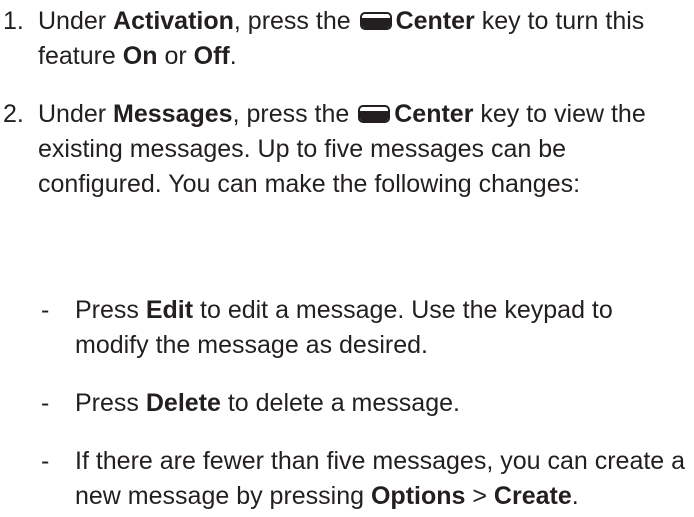 The image size is (694, 517). What do you see at coordinates (211, 56) in the screenshot?
I see `off-label: Off` at bounding box center [211, 56].